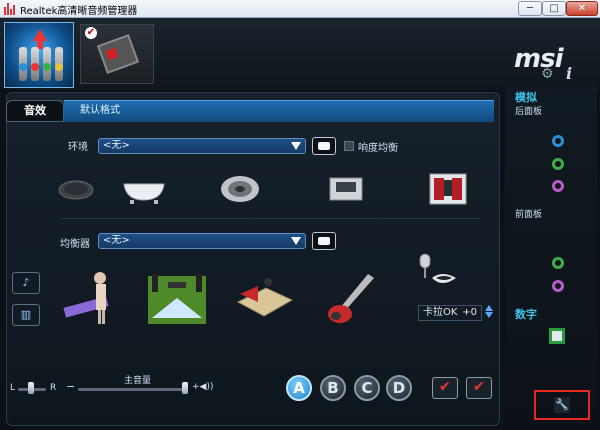 Image resolution: width=600 pixels, height=430 pixels. What do you see at coordinates (144, 190) in the screenshot?
I see `env-bathroom-icon` at bounding box center [144, 190].